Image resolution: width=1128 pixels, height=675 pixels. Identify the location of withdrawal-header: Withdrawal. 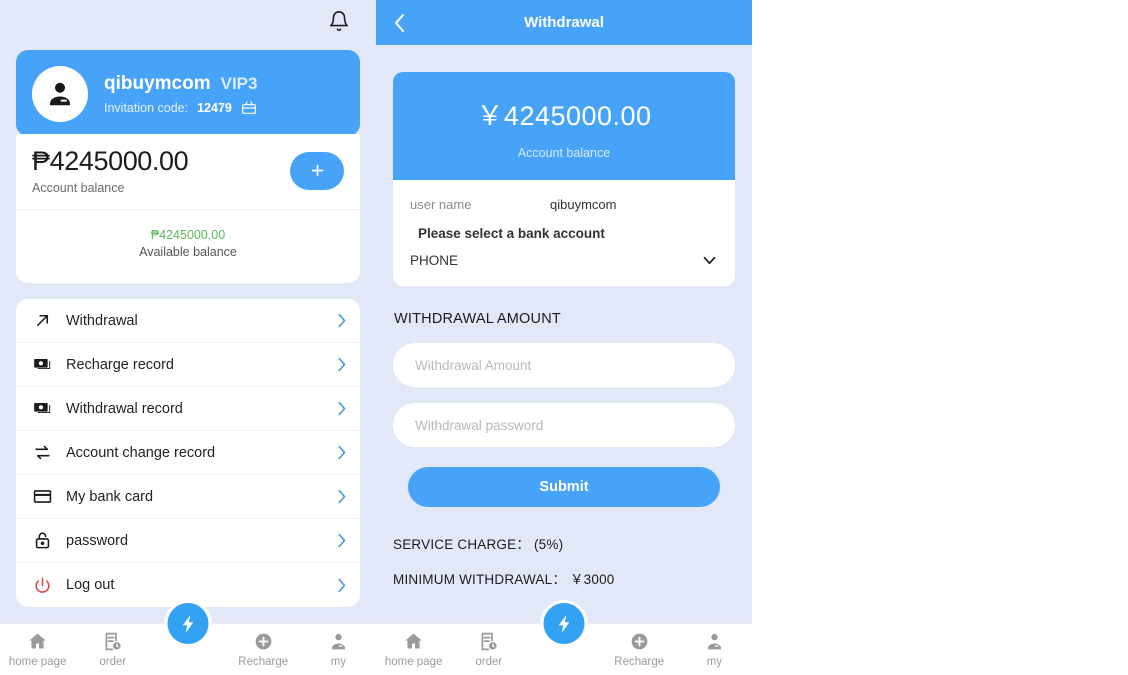
(564, 22).